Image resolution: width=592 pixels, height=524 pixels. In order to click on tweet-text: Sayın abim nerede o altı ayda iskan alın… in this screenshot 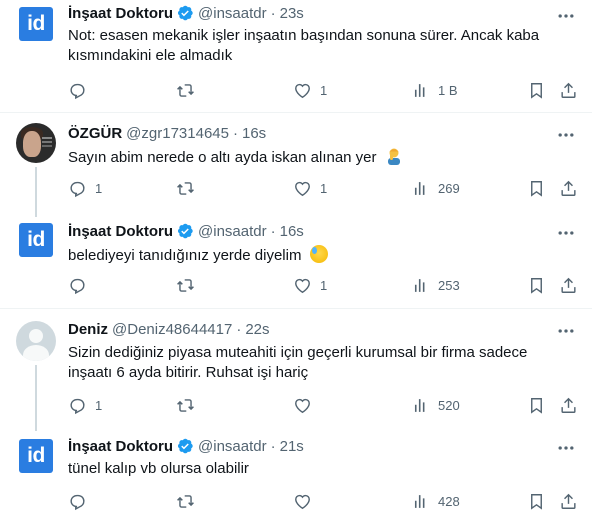, I will do `click(318, 157)`.